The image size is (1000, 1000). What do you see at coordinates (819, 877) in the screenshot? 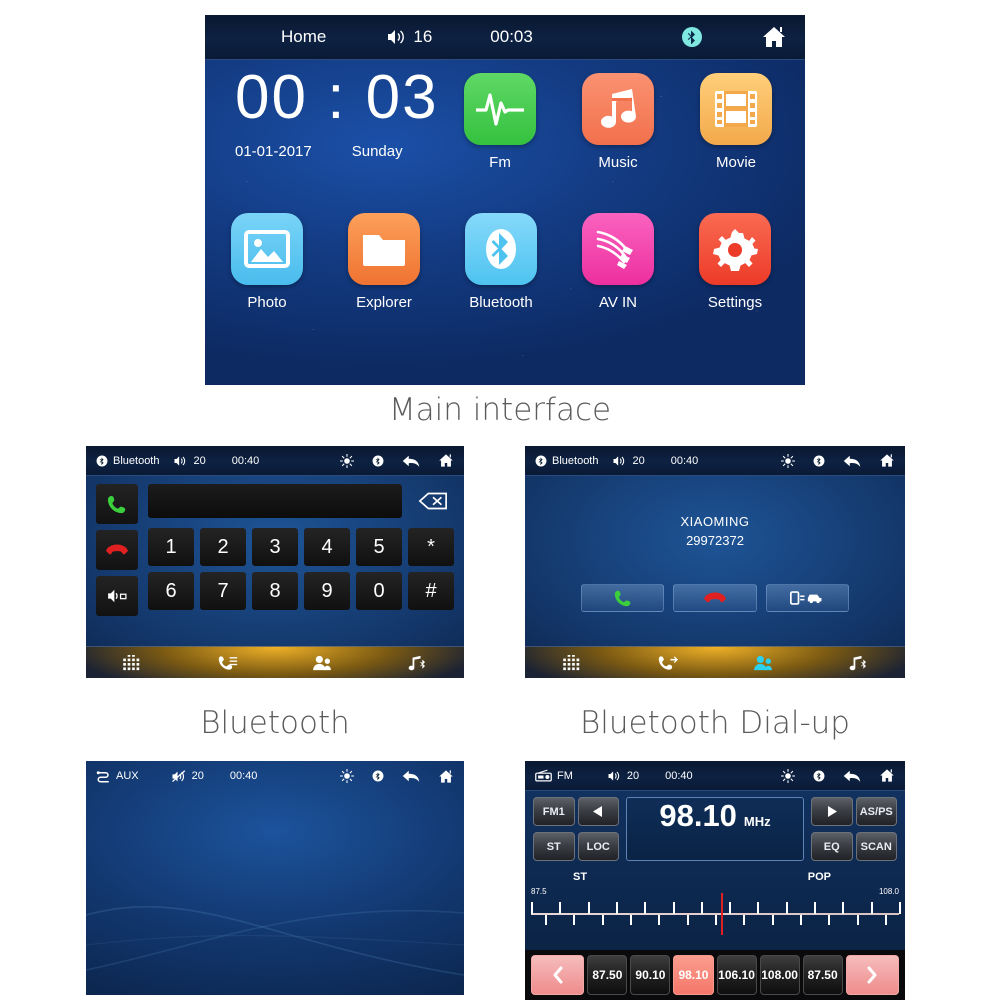
I see `fm-genre-label: POP` at bounding box center [819, 877].